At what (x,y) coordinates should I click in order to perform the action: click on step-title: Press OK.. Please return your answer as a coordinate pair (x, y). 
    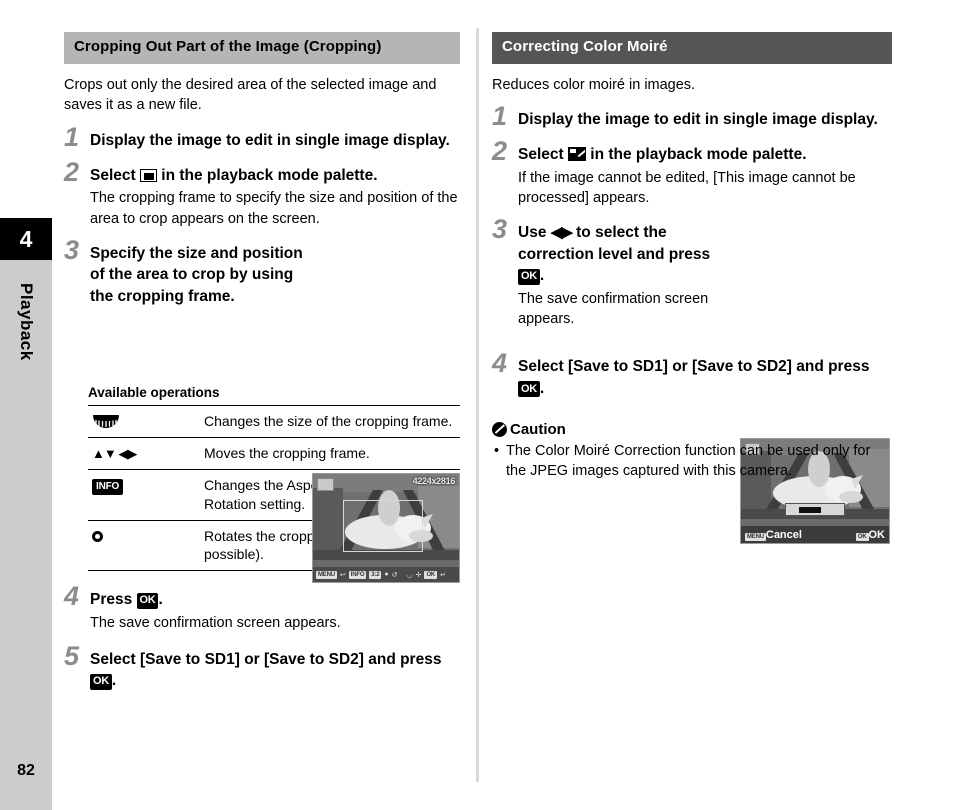
    Looking at the image, I should click on (275, 599).